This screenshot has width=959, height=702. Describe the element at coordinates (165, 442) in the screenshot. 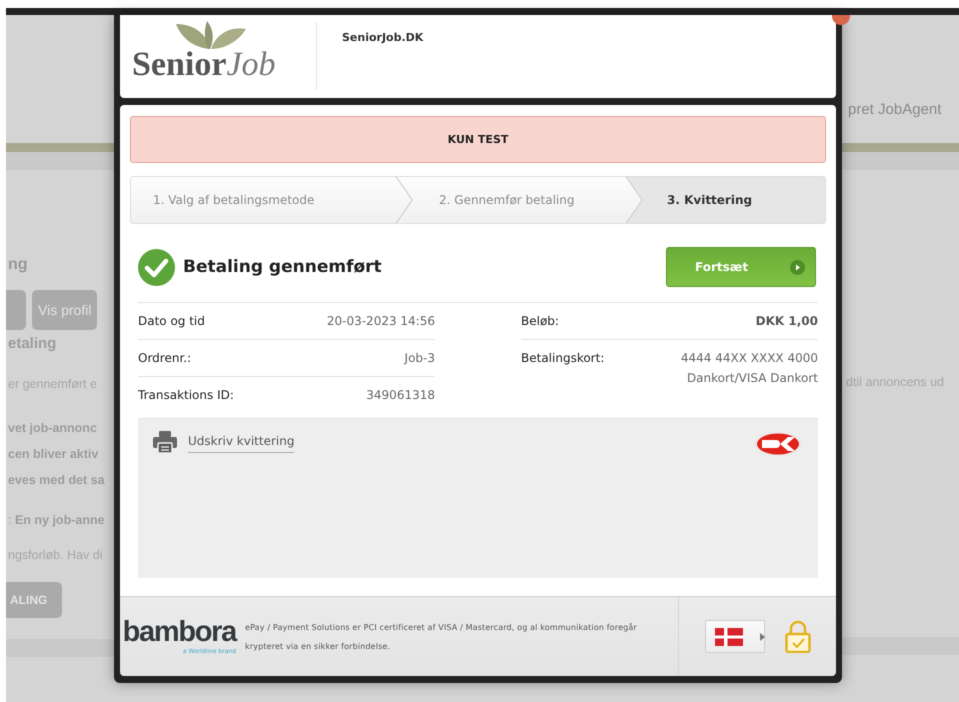

I see `printer-icon` at that location.